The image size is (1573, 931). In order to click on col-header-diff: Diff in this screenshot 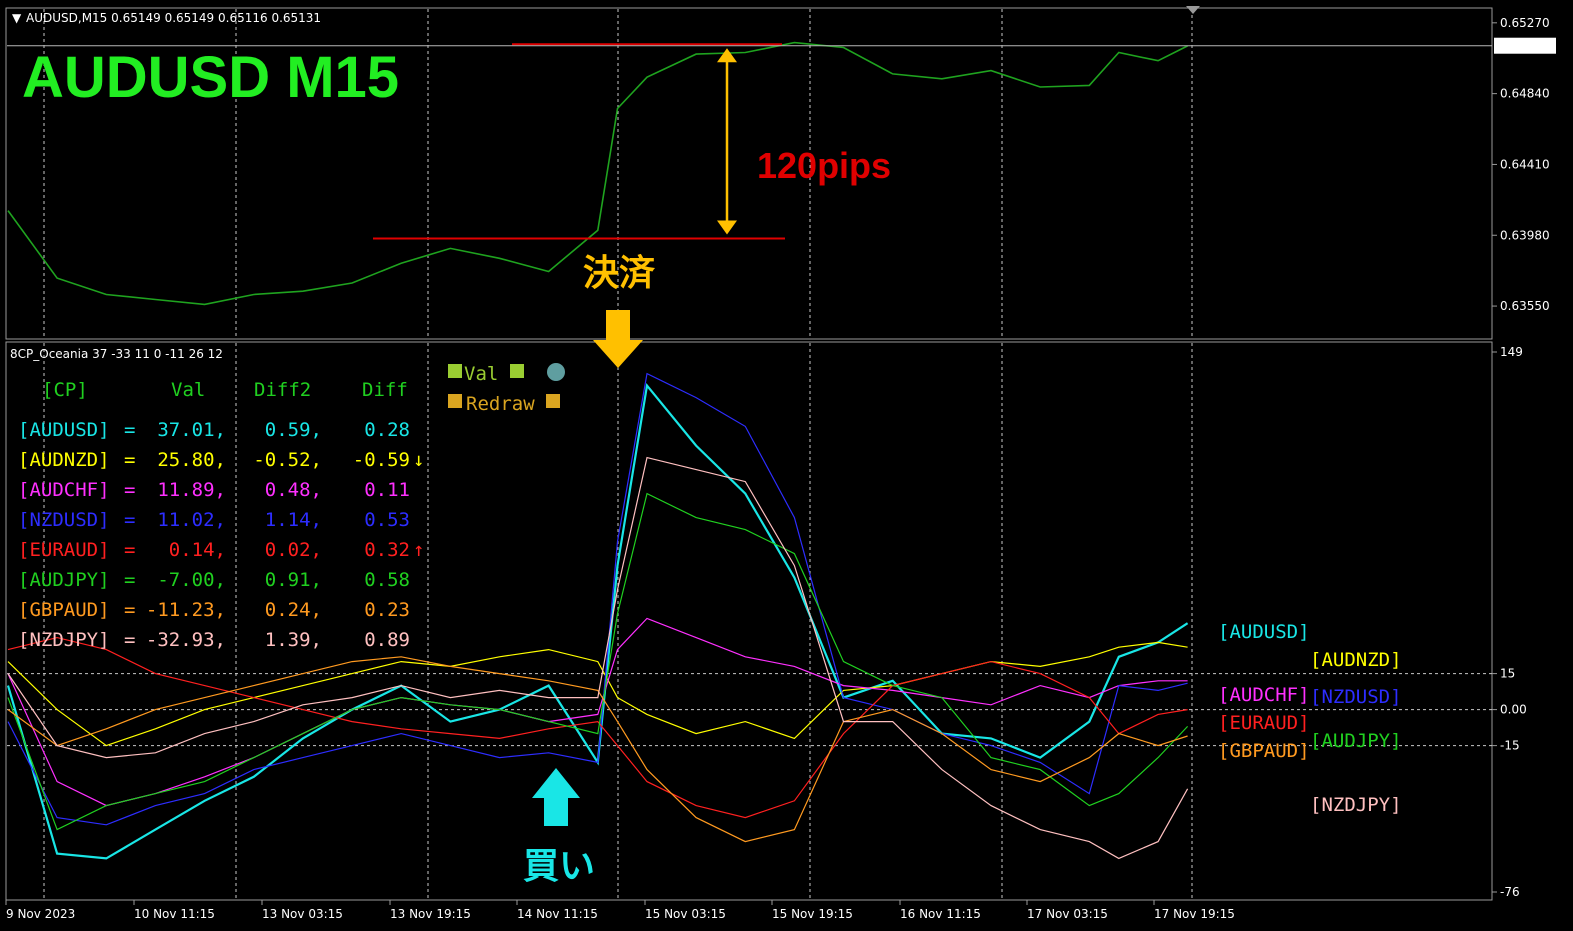, I will do `click(385, 390)`.